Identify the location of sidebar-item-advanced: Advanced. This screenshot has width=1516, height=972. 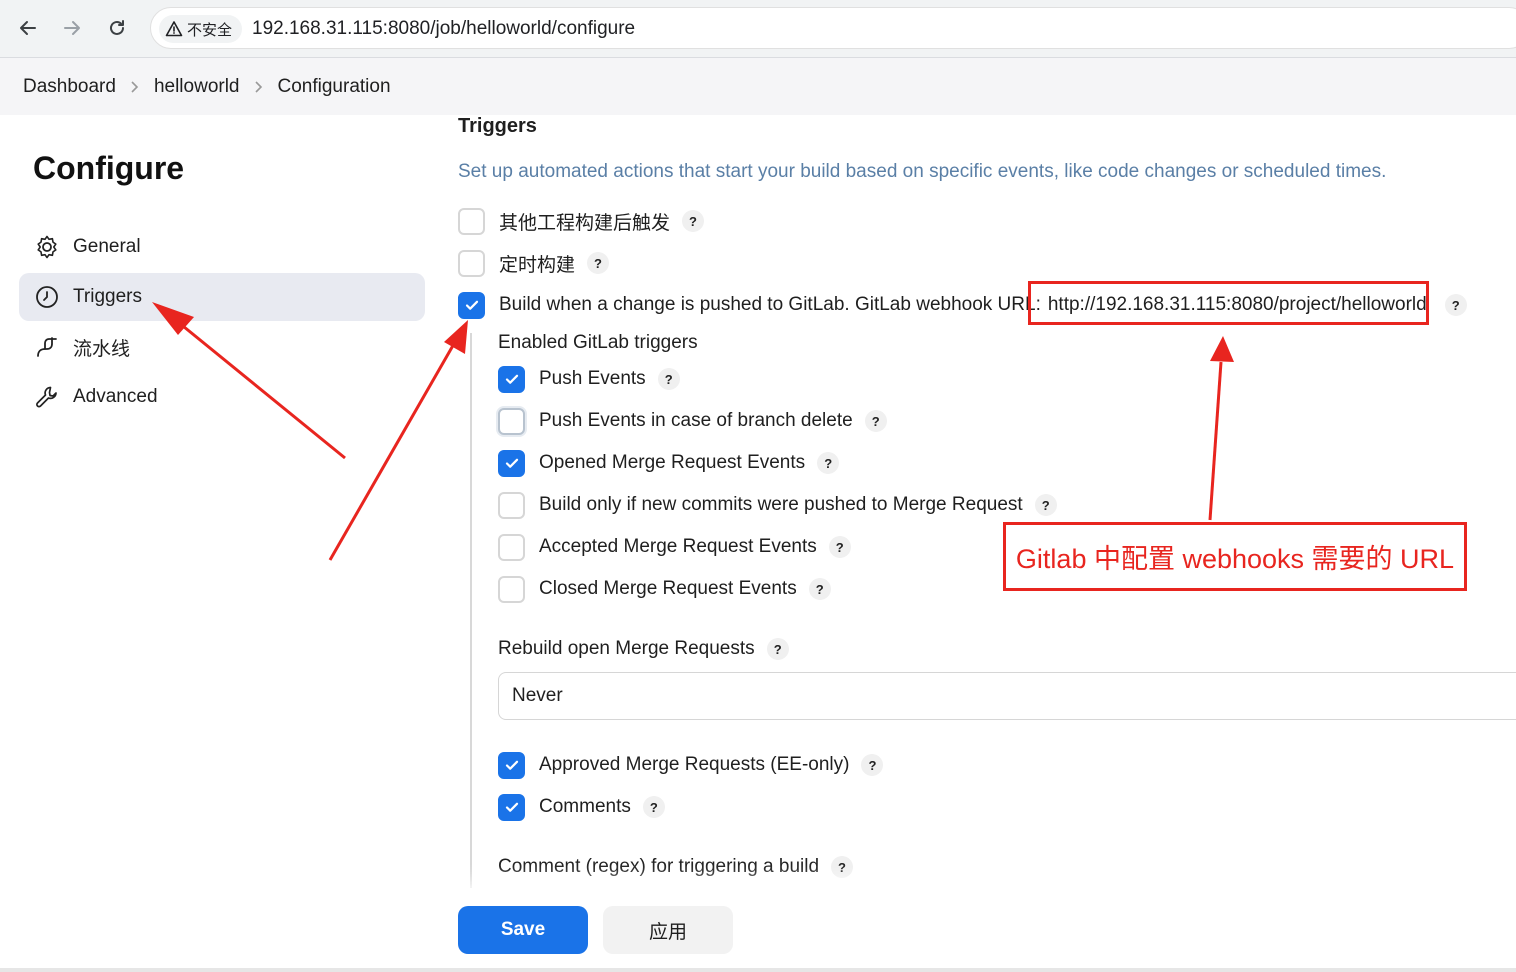
(222, 397).